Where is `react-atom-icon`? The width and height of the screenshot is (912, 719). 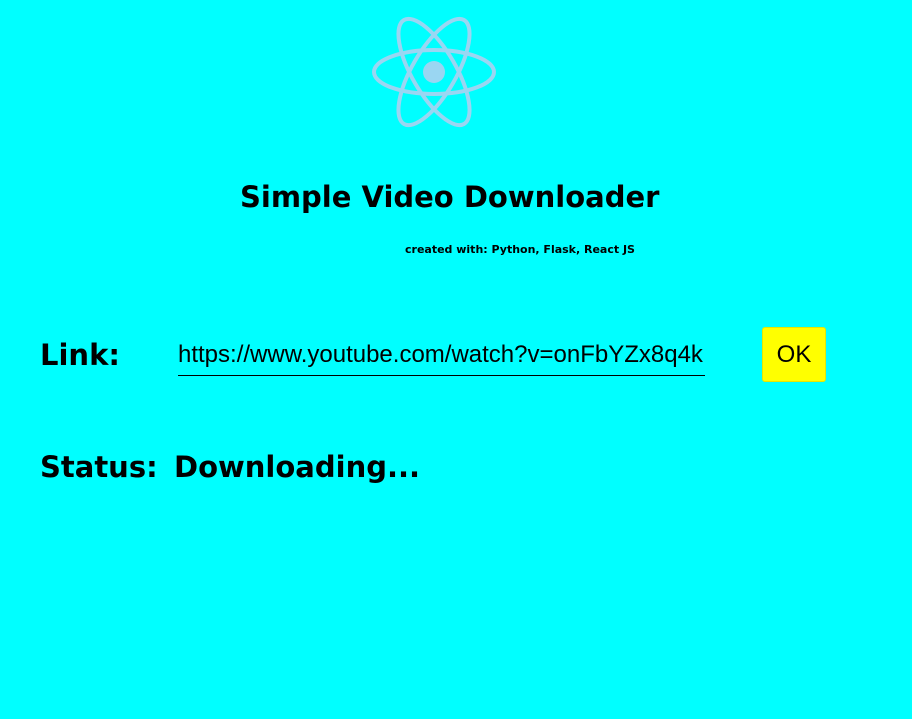
react-atom-icon is located at coordinates (434, 72).